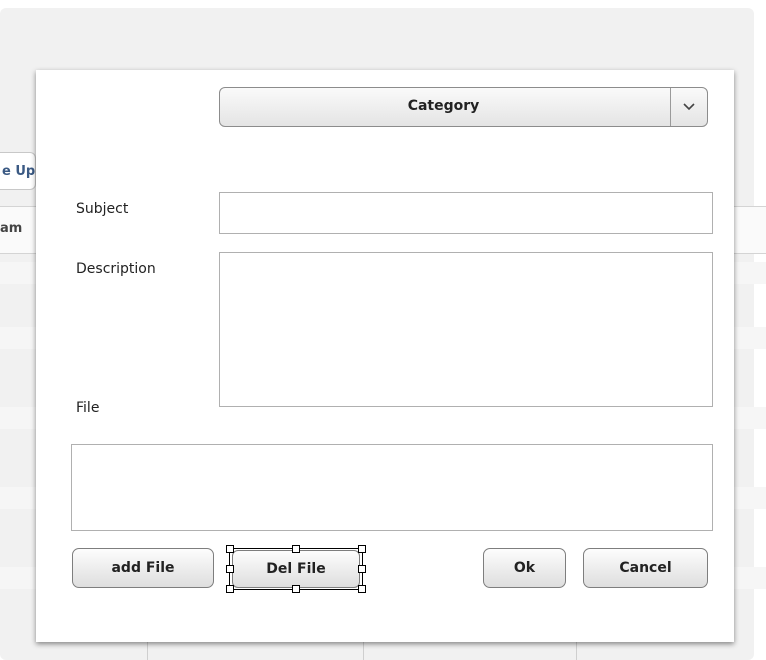  What do you see at coordinates (645, 568) in the screenshot?
I see `cancel-button: Cancel` at bounding box center [645, 568].